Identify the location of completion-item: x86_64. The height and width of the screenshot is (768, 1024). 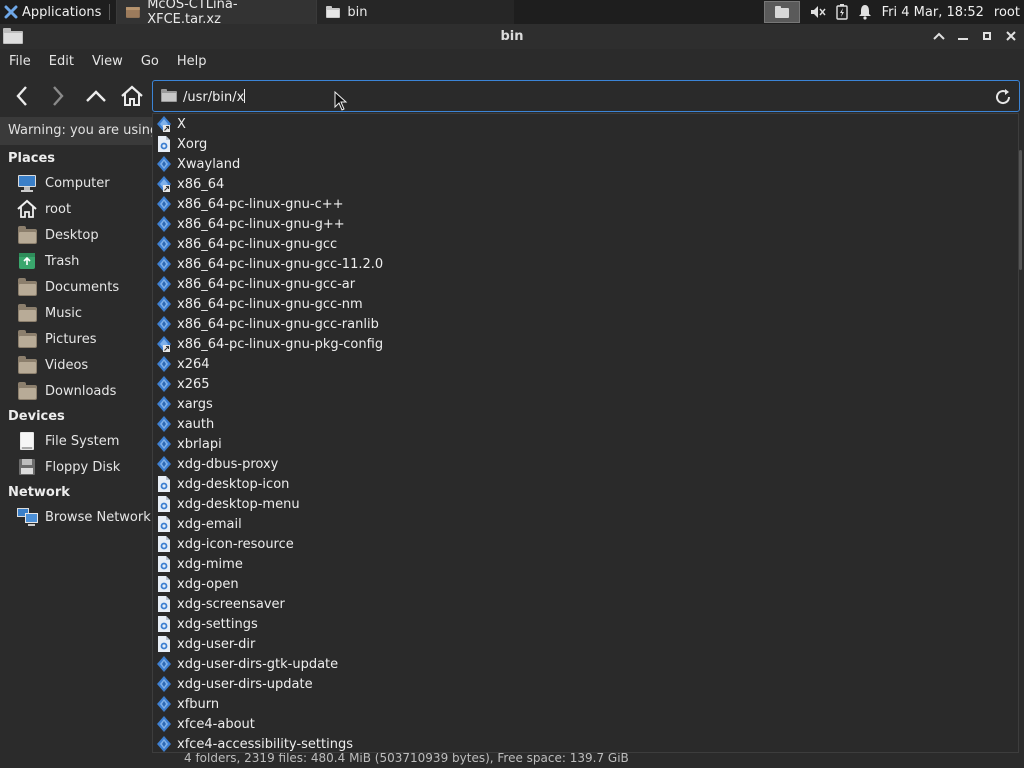
(190, 184).